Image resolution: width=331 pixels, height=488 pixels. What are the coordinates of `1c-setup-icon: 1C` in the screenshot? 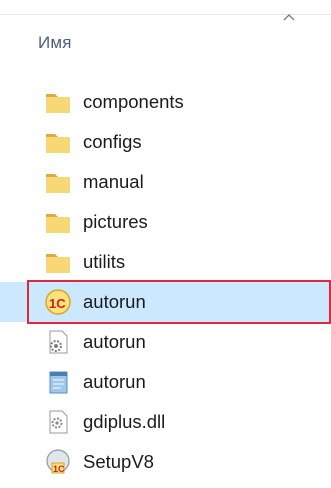 It's located at (58, 461).